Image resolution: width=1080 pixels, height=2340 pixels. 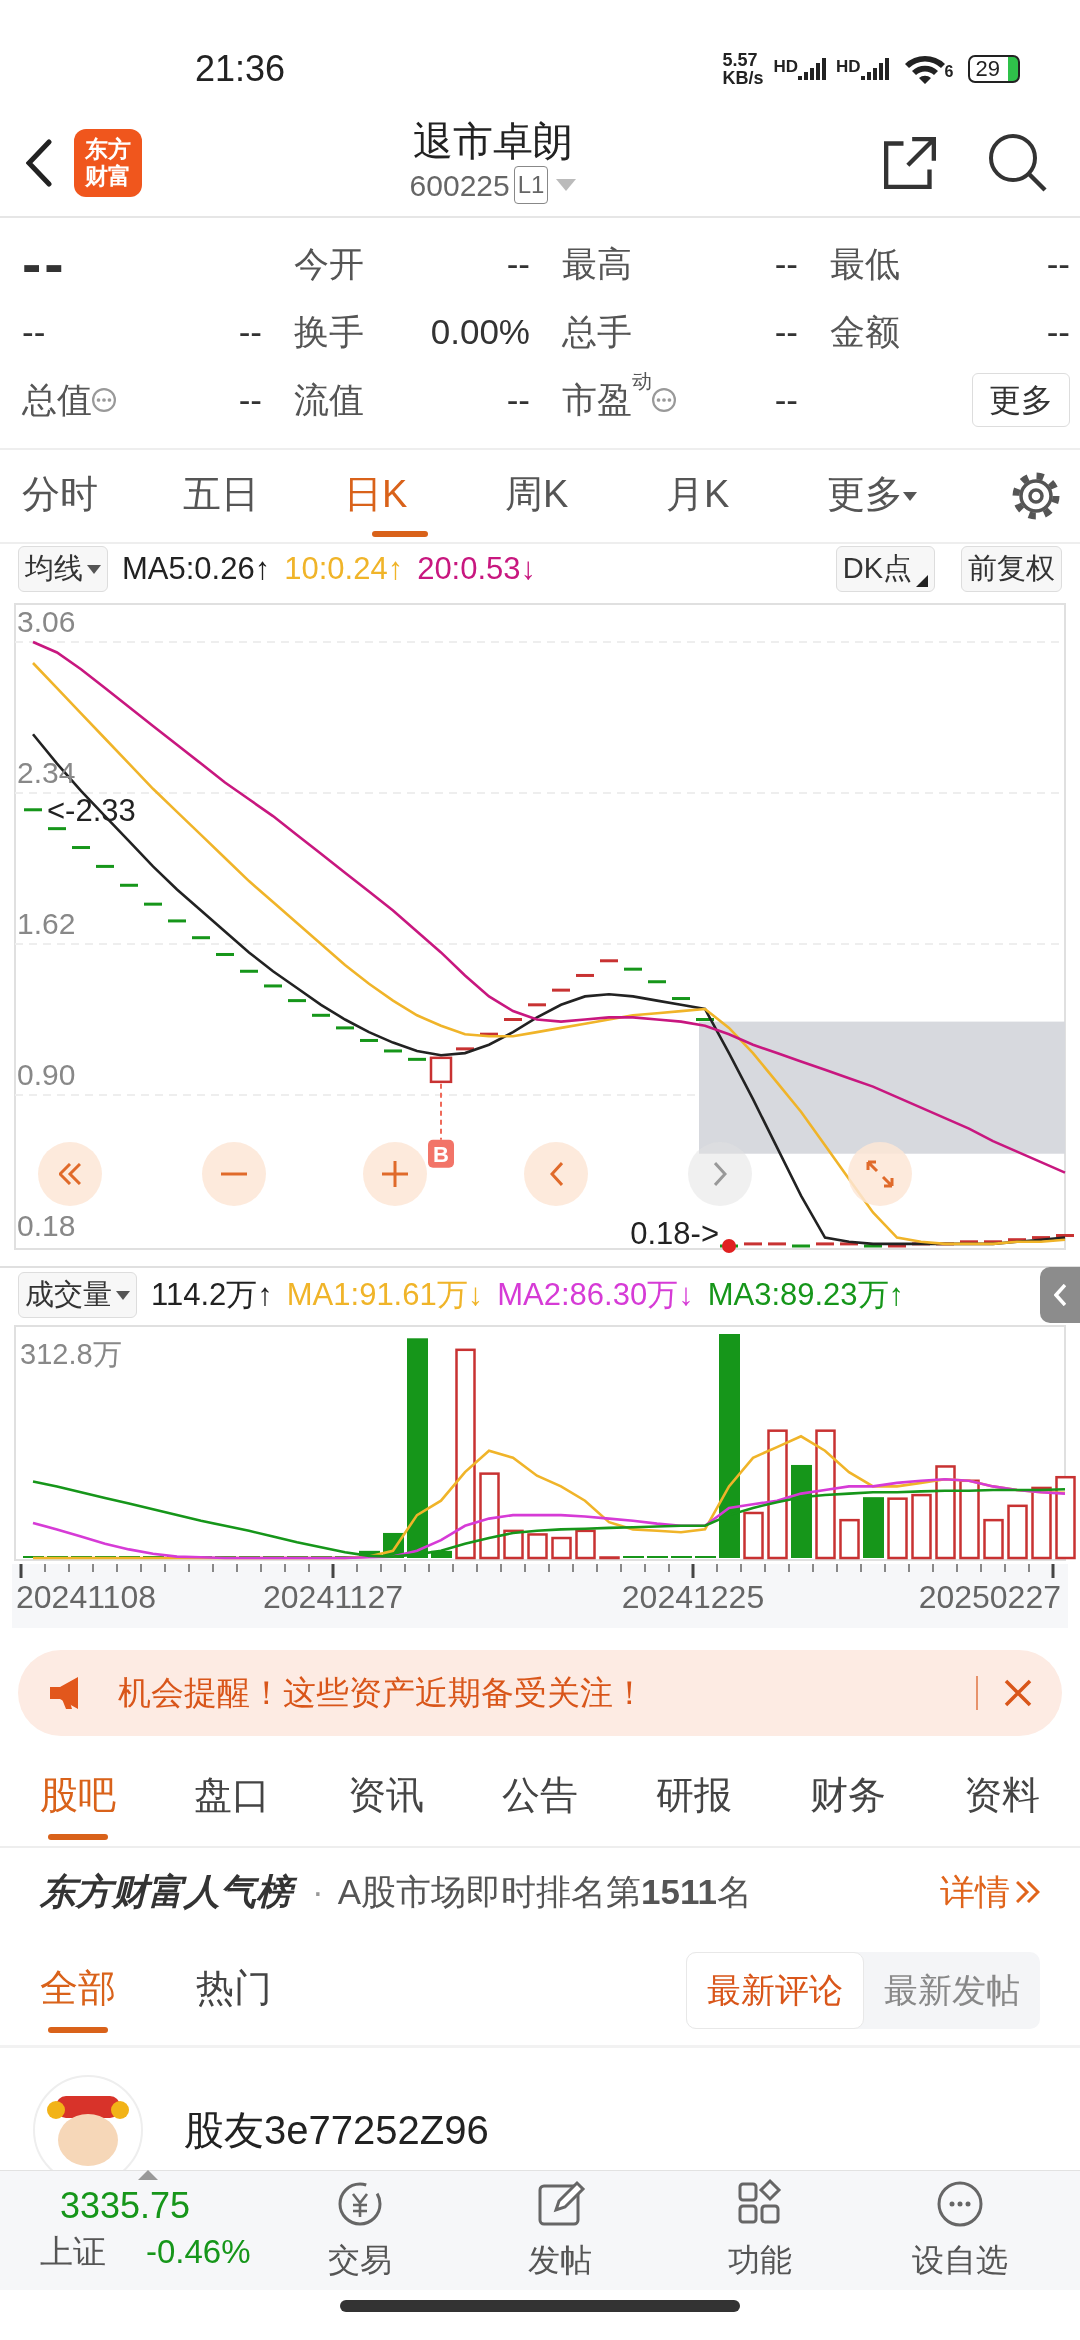 I want to click on axis-label: 0.18, so click(x=46, y=1225).